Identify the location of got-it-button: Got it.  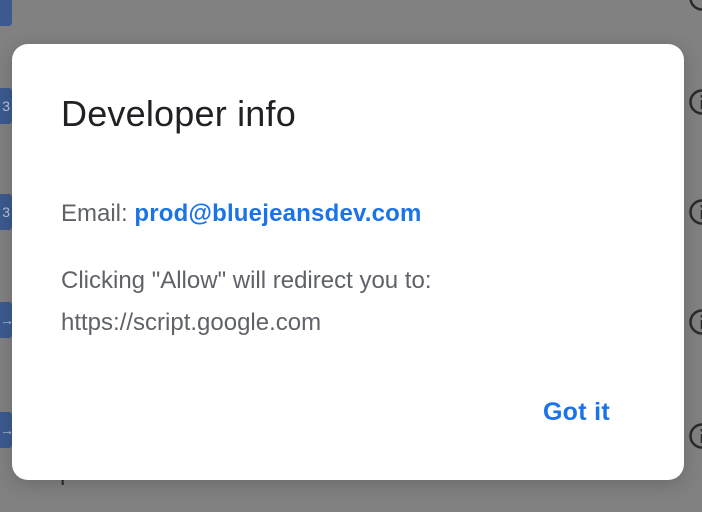
(576, 412).